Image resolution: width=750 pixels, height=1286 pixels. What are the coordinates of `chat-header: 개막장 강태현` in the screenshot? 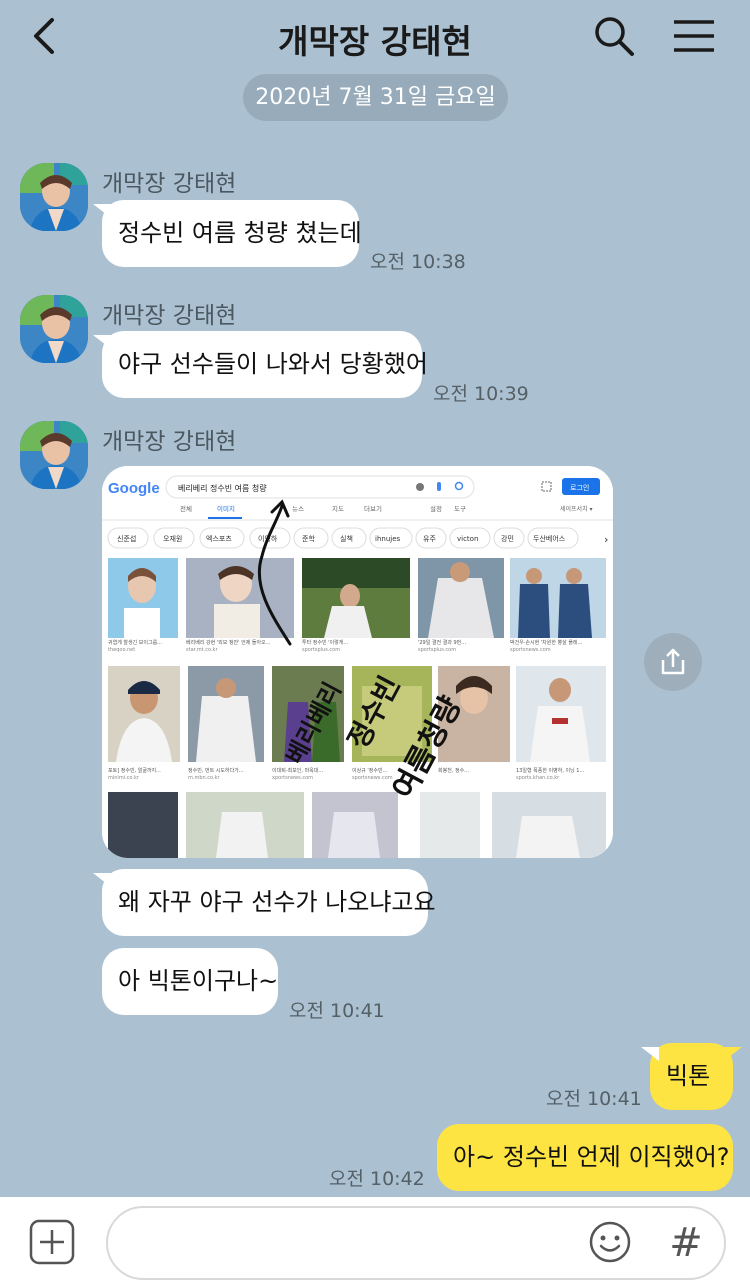 It's located at (375, 38).